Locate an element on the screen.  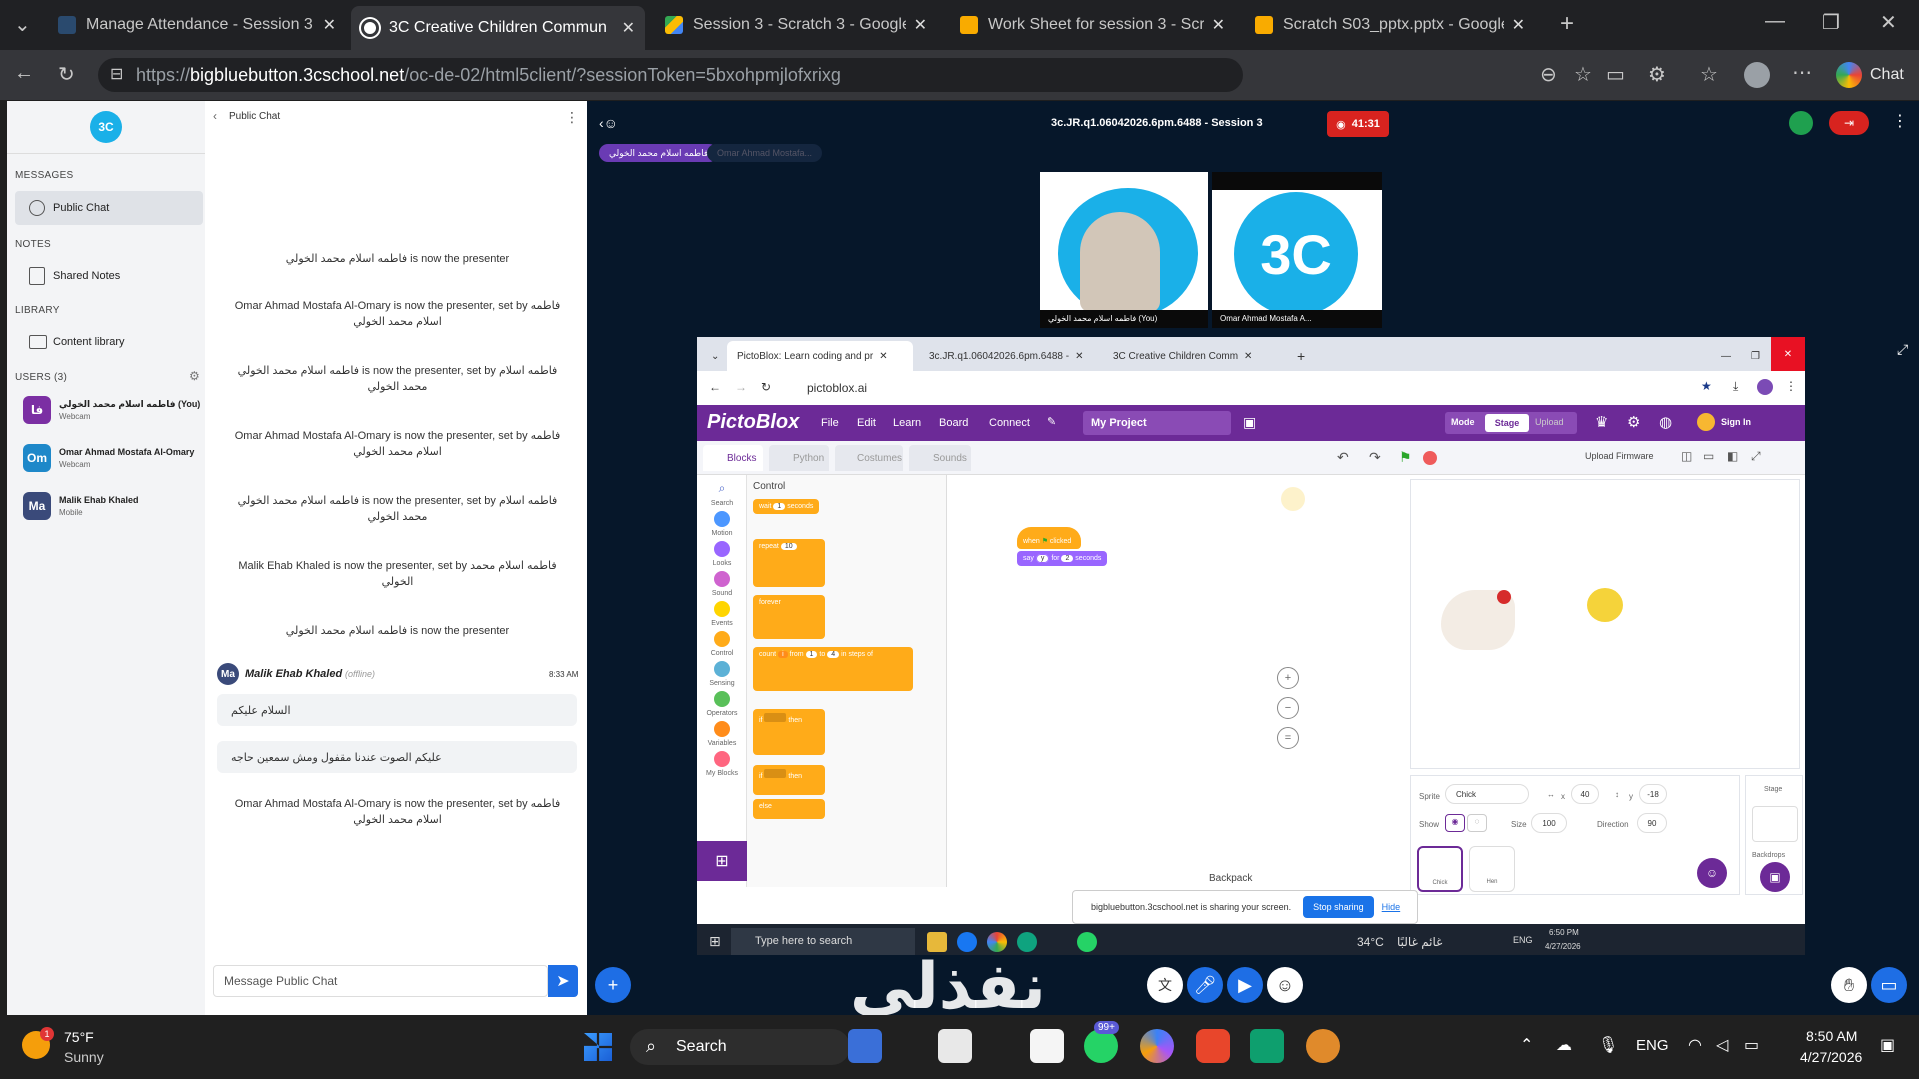
meeting-options-icon: ⋮ is located at coordinates (1900, 121).